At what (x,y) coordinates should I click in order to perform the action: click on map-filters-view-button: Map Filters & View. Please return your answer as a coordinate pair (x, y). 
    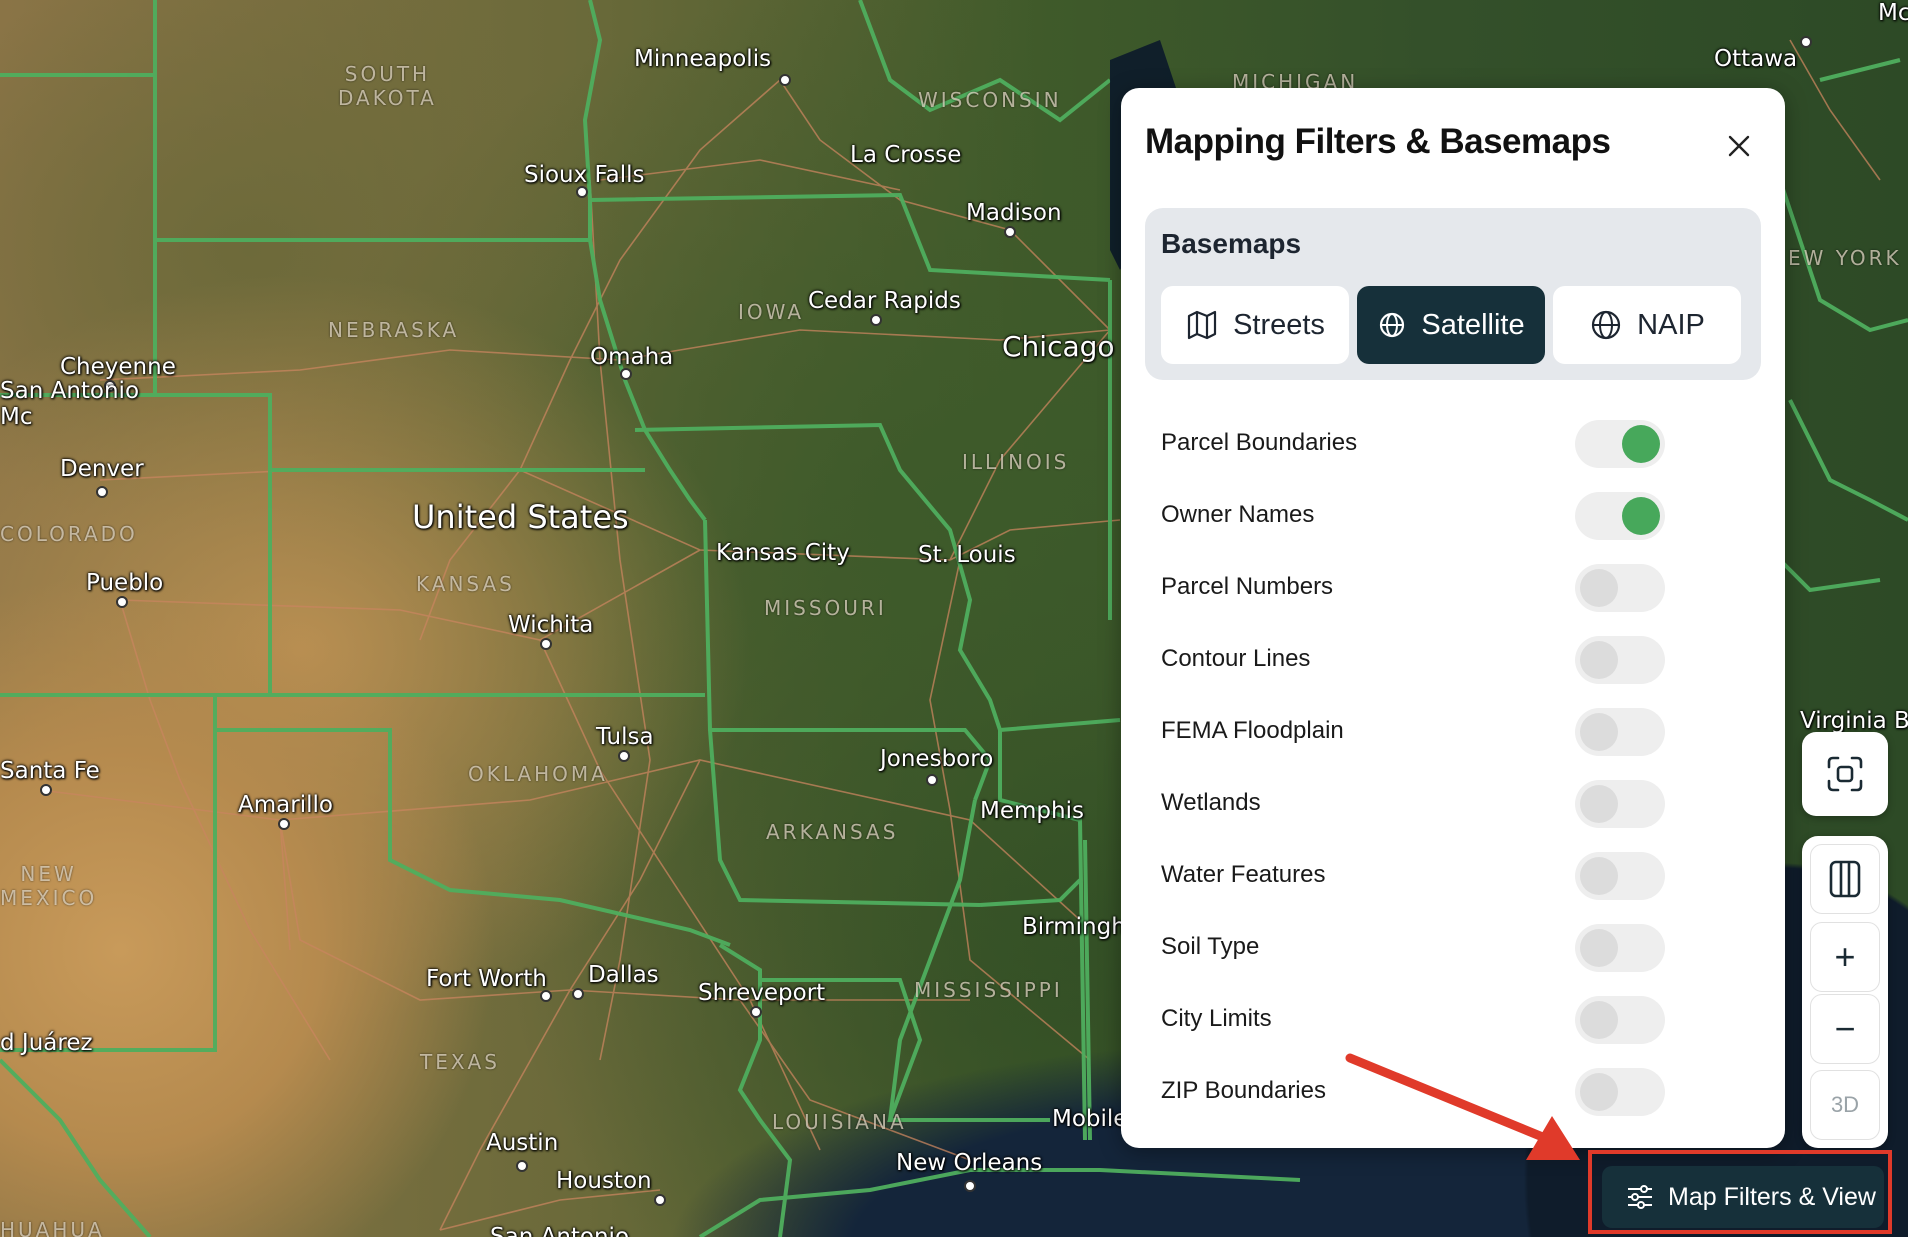
    Looking at the image, I should click on (1743, 1197).